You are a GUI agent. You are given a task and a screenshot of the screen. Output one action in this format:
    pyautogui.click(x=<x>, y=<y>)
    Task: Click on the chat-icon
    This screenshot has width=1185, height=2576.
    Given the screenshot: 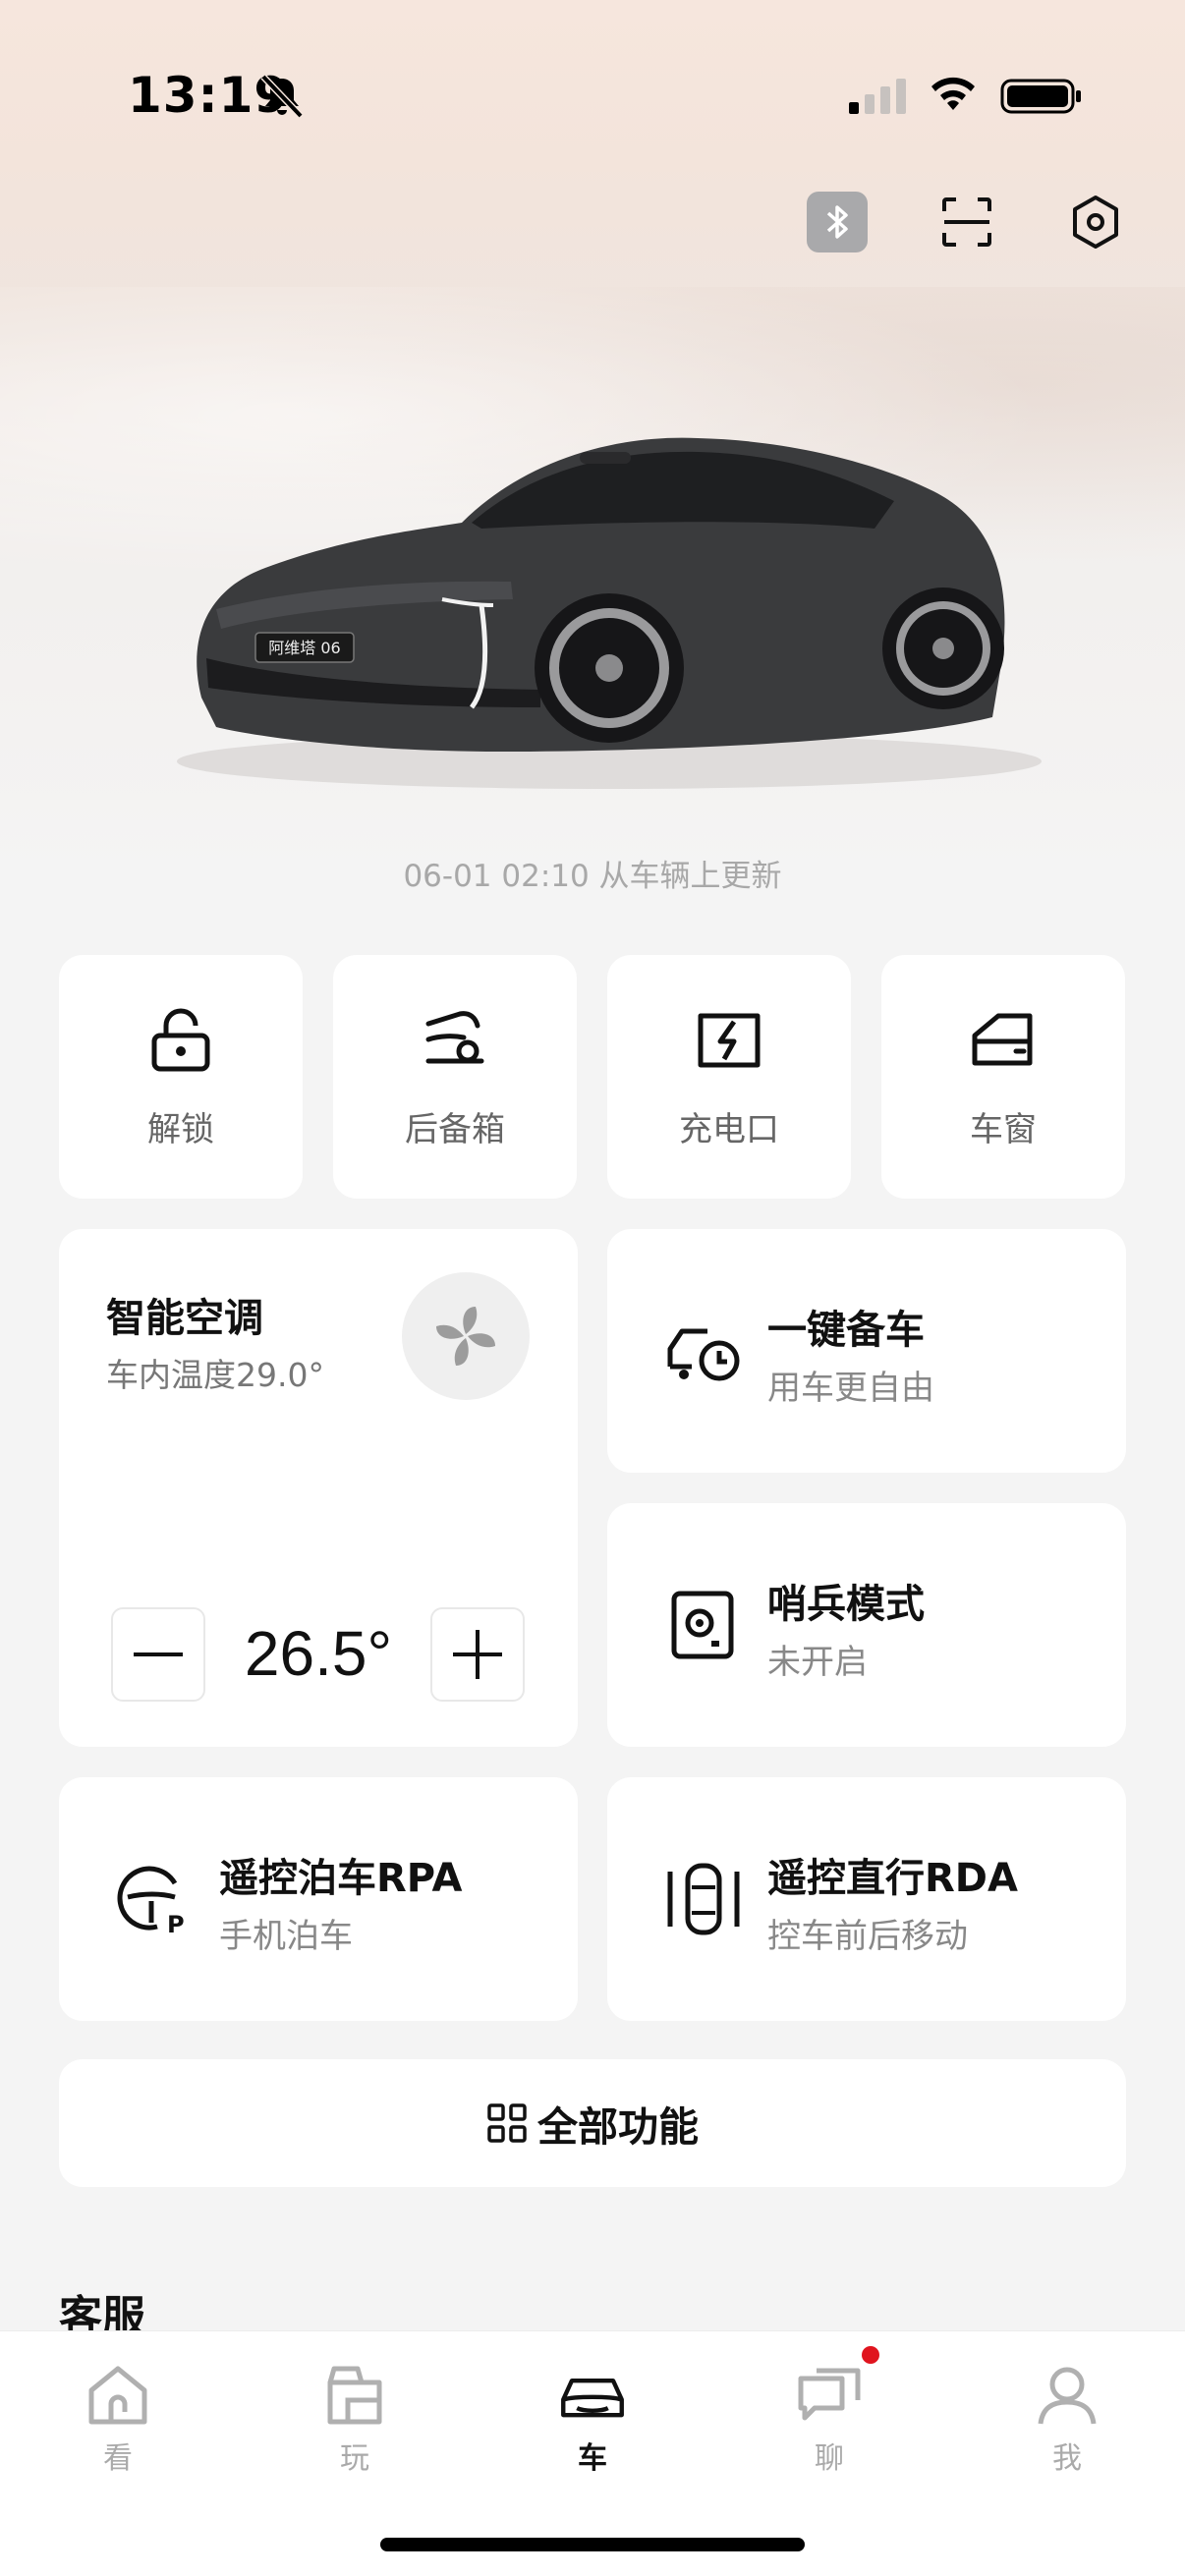 What is the action you would take?
    pyautogui.click(x=830, y=2394)
    